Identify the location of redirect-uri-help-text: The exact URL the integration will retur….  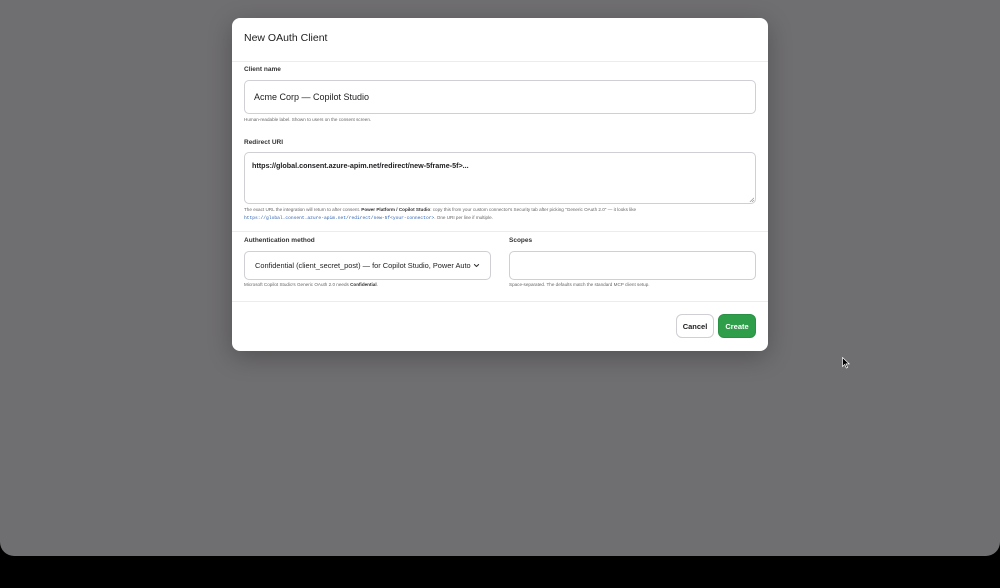
(303, 209).